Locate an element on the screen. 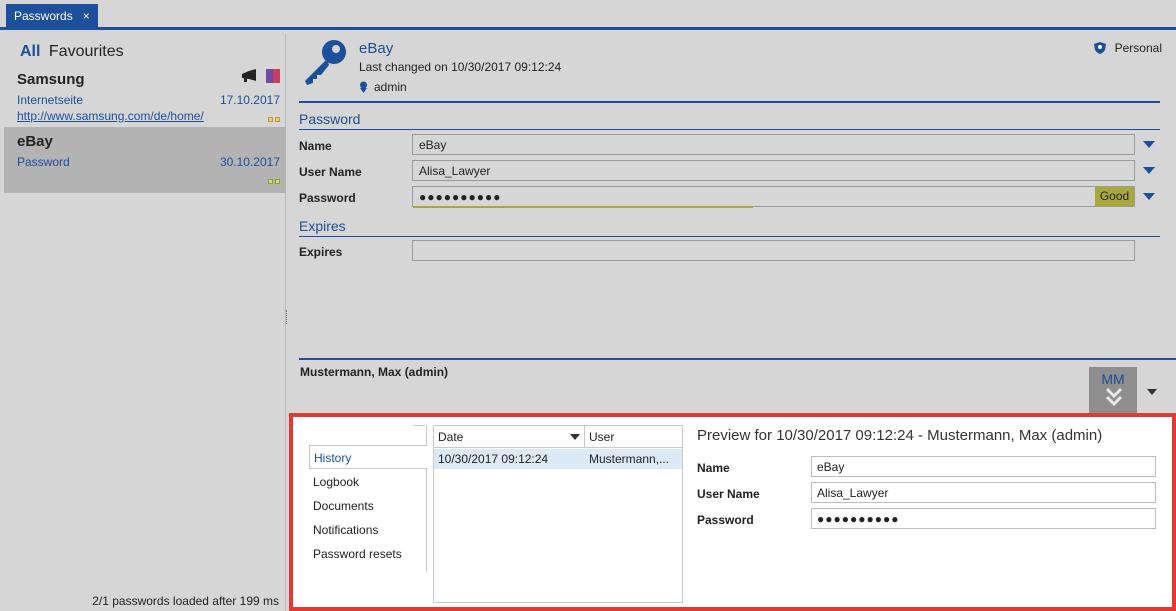 The width and height of the screenshot is (1176, 611). tab-history: History is located at coordinates (368, 457).